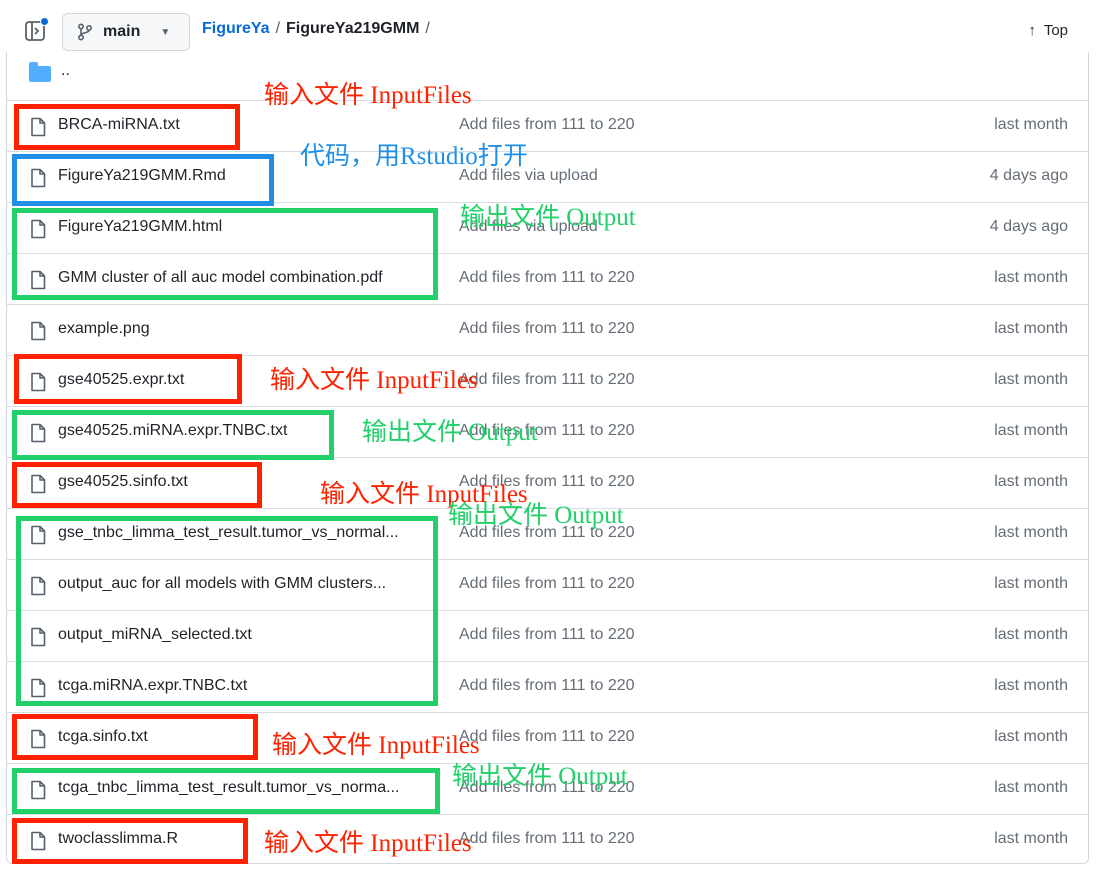 This screenshot has height=880, width=1100. Describe the element at coordinates (173, 435) in the screenshot. I see `output-box-gse-mirna` at that location.